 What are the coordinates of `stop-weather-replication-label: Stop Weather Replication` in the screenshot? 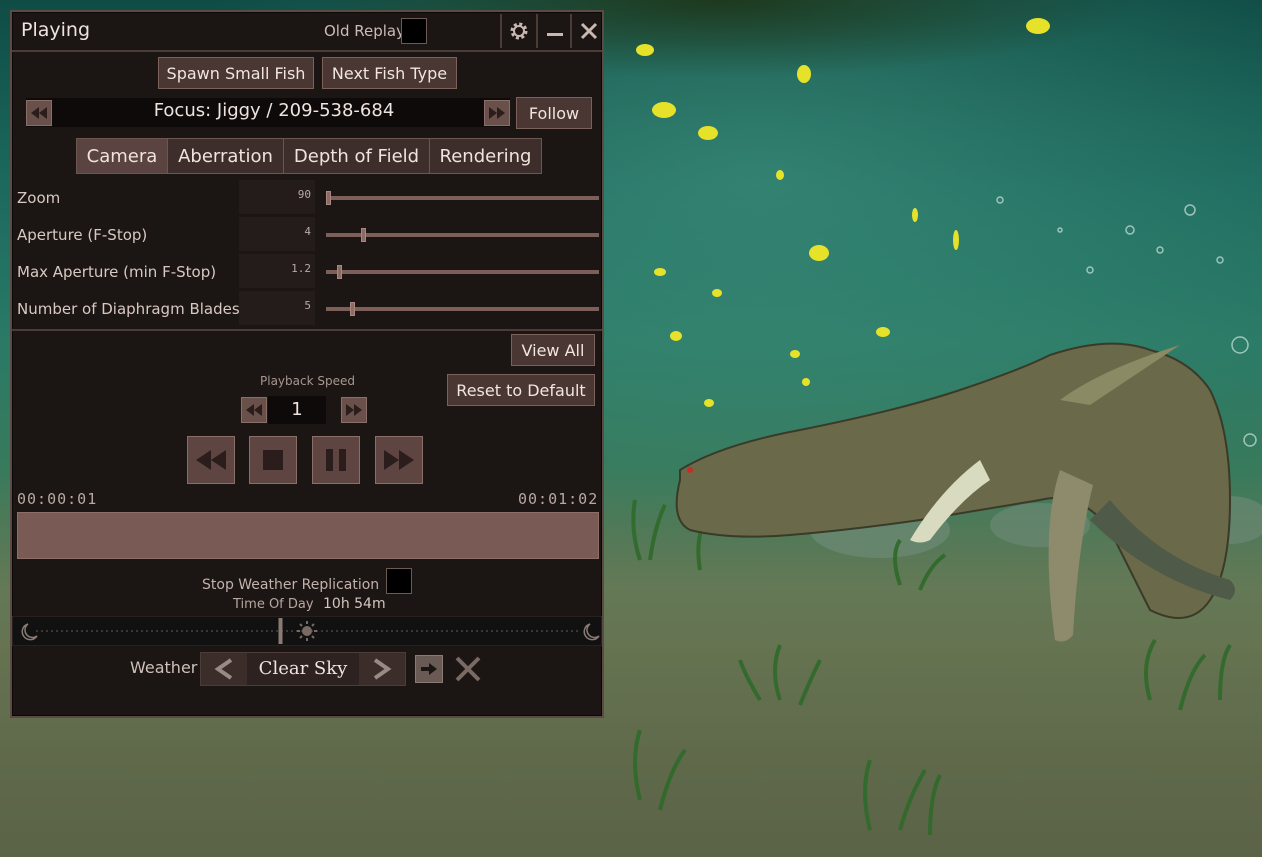 It's located at (291, 585).